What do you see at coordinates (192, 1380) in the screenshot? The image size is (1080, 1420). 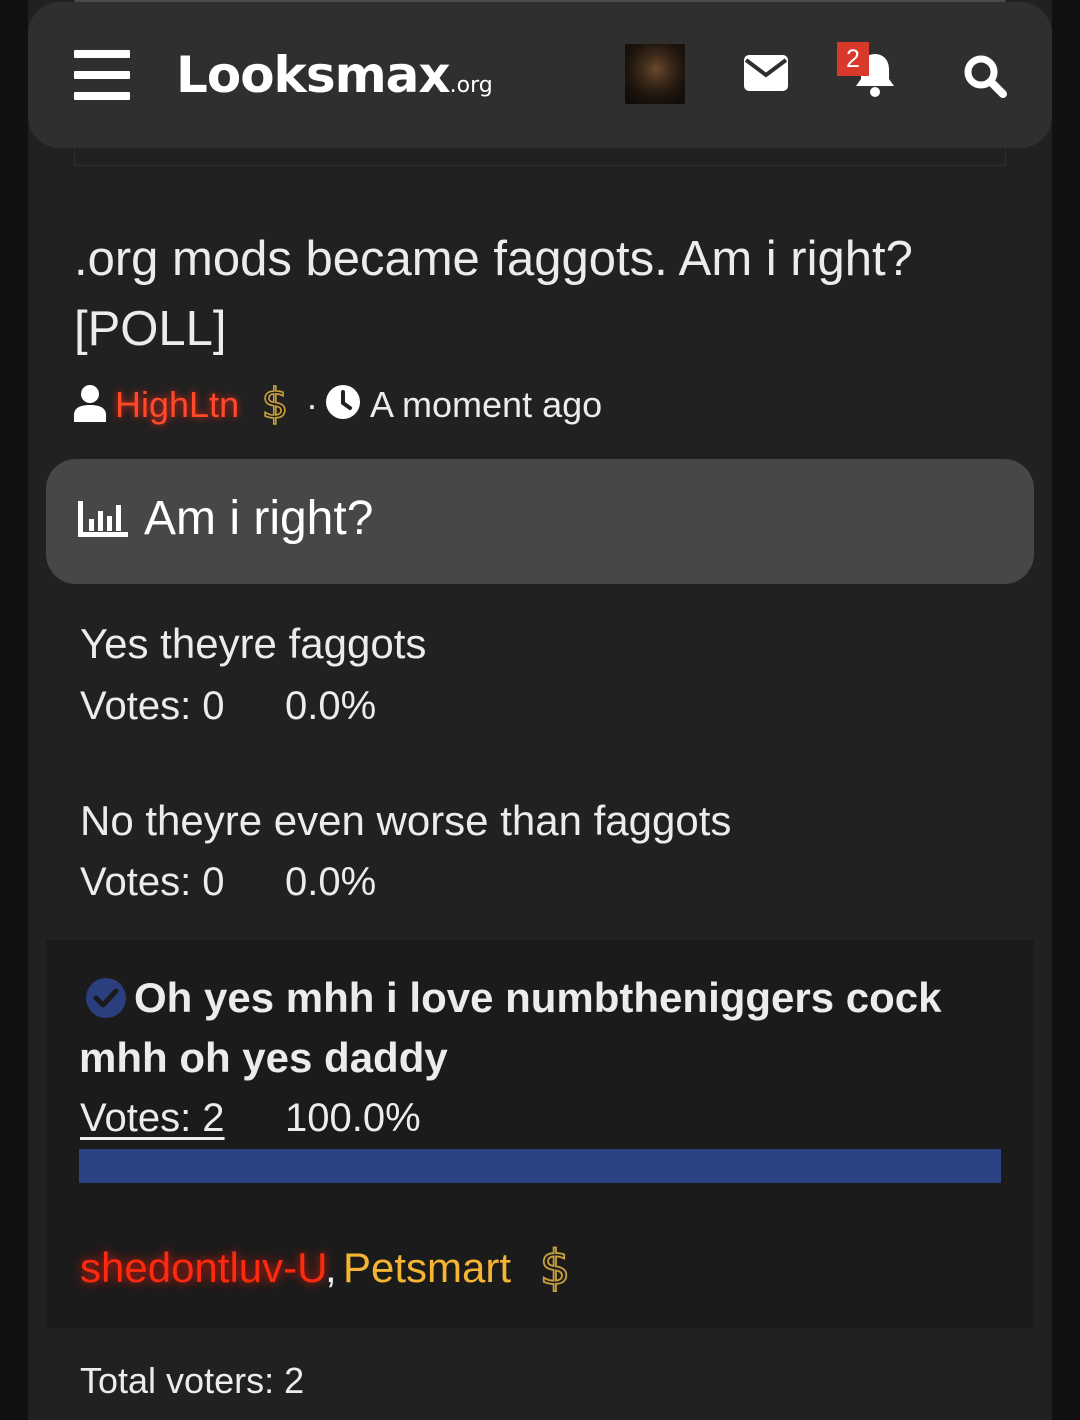 I see `total-voters: Total voters: 2` at bounding box center [192, 1380].